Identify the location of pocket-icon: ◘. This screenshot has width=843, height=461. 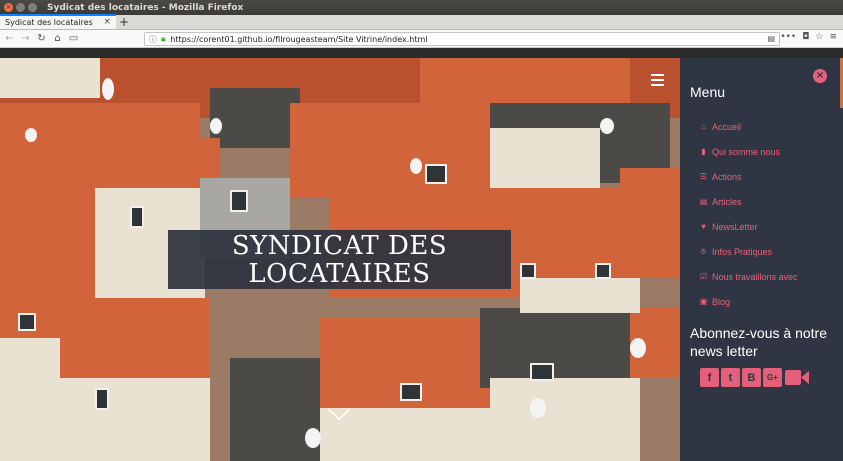
(805, 37).